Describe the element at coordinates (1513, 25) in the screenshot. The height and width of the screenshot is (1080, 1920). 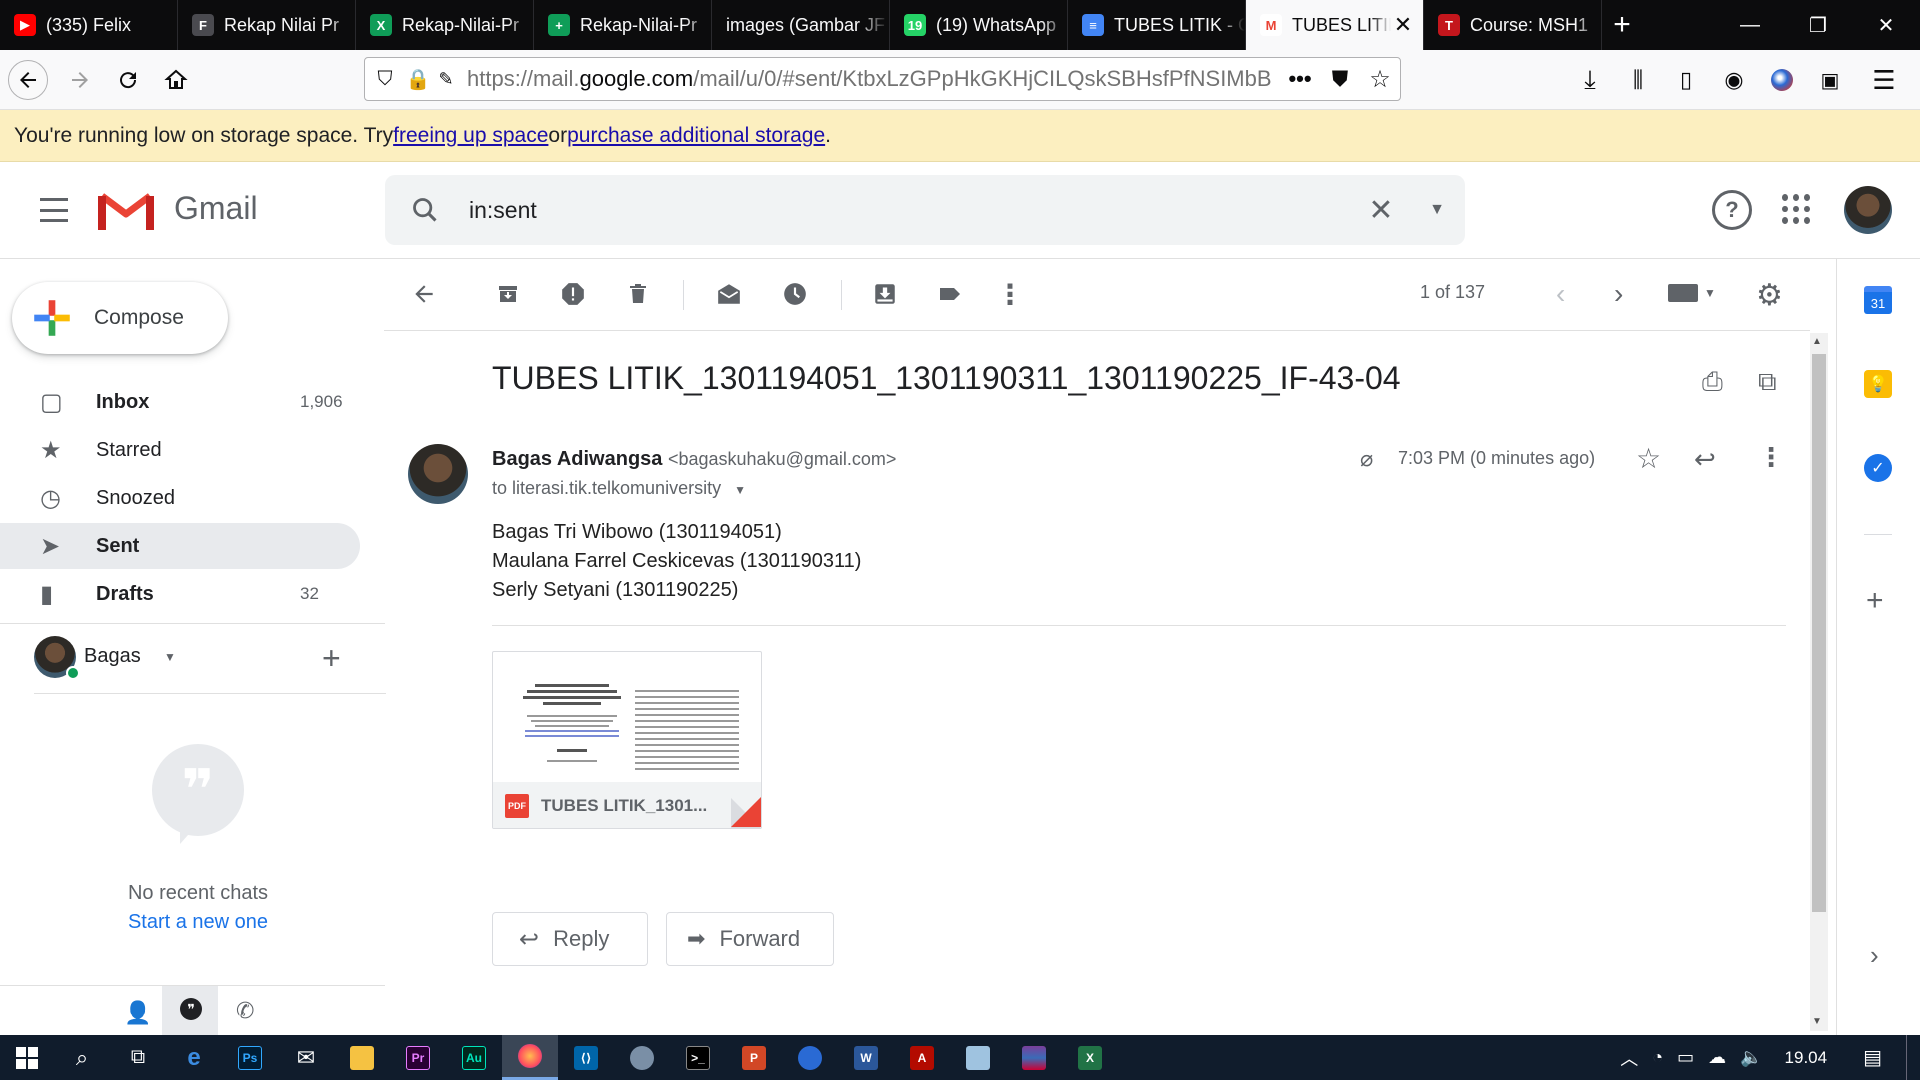
I see `browser-tab: T Course: MSH1` at that location.